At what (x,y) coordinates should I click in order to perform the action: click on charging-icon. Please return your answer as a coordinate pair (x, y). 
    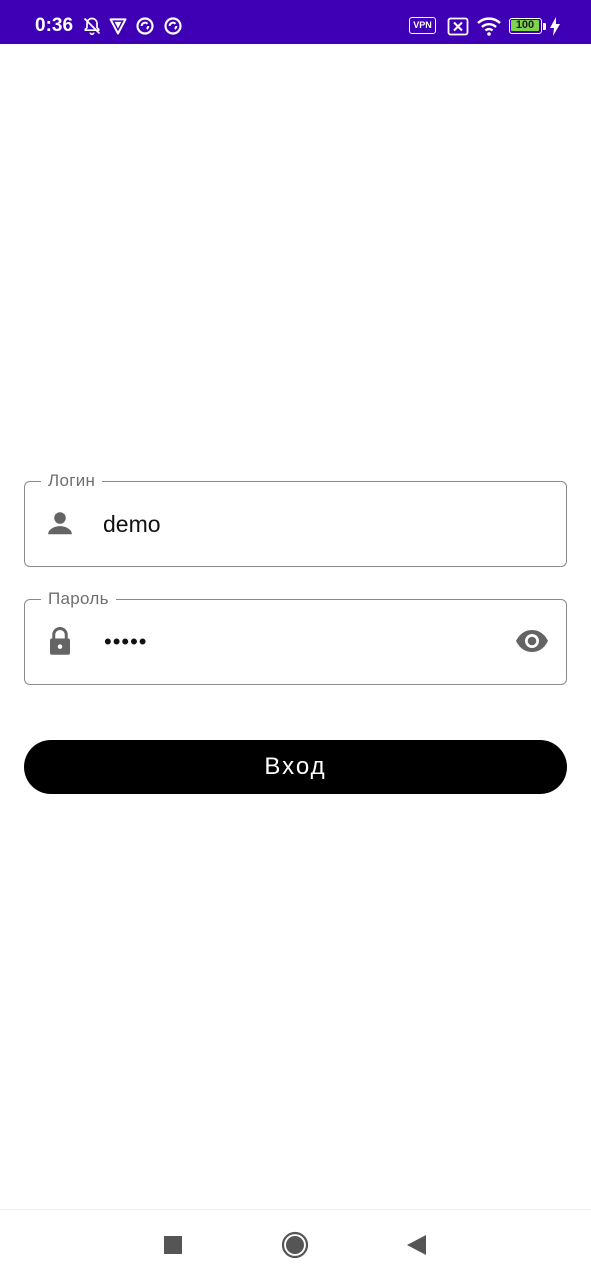
    Looking at the image, I should click on (555, 26).